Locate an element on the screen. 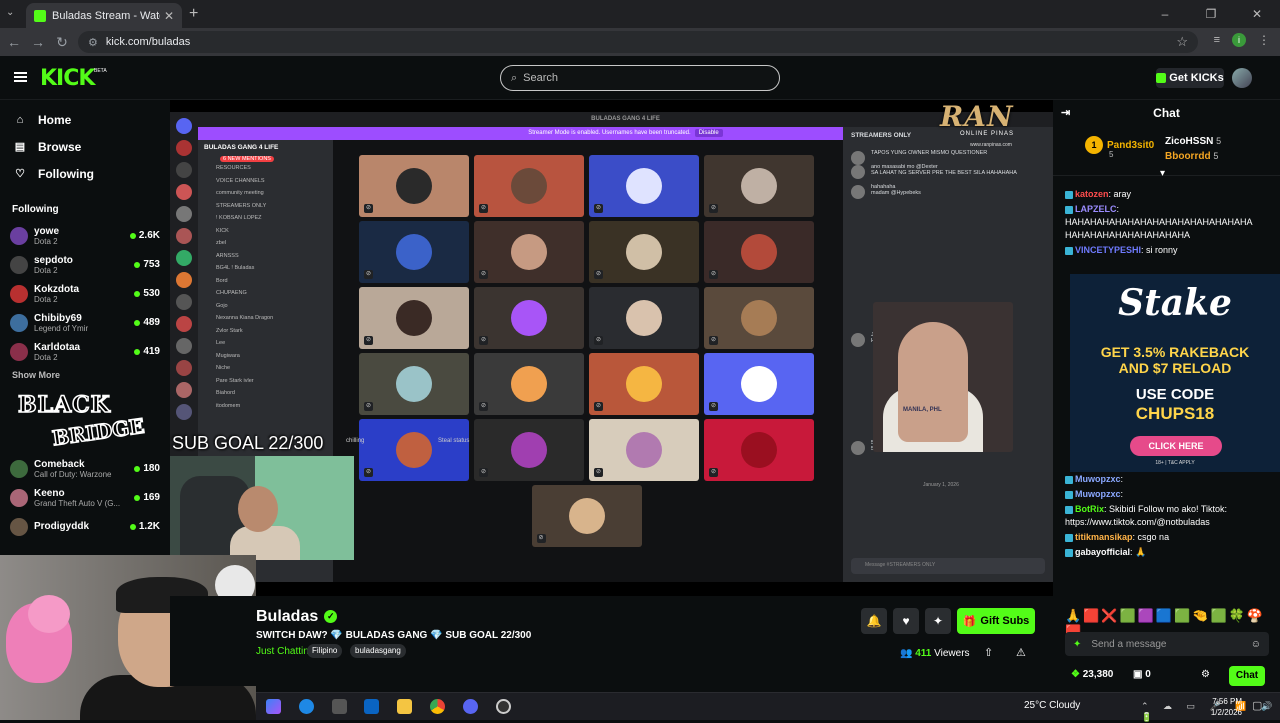 This screenshot has height=723, width=1280. explorer-icon is located at coordinates (404, 706).